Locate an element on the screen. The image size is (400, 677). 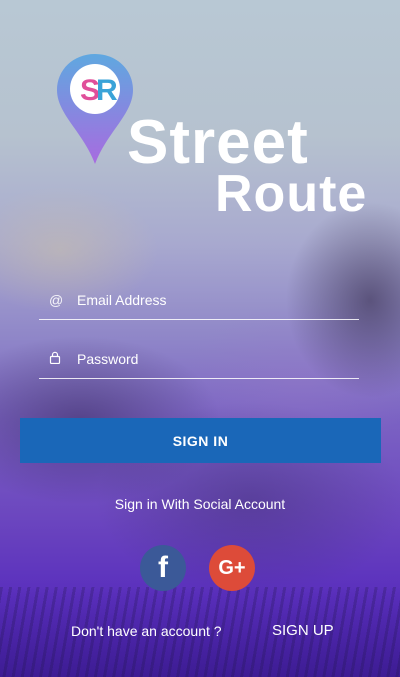
at-icon: @ is located at coordinates (56, 299).